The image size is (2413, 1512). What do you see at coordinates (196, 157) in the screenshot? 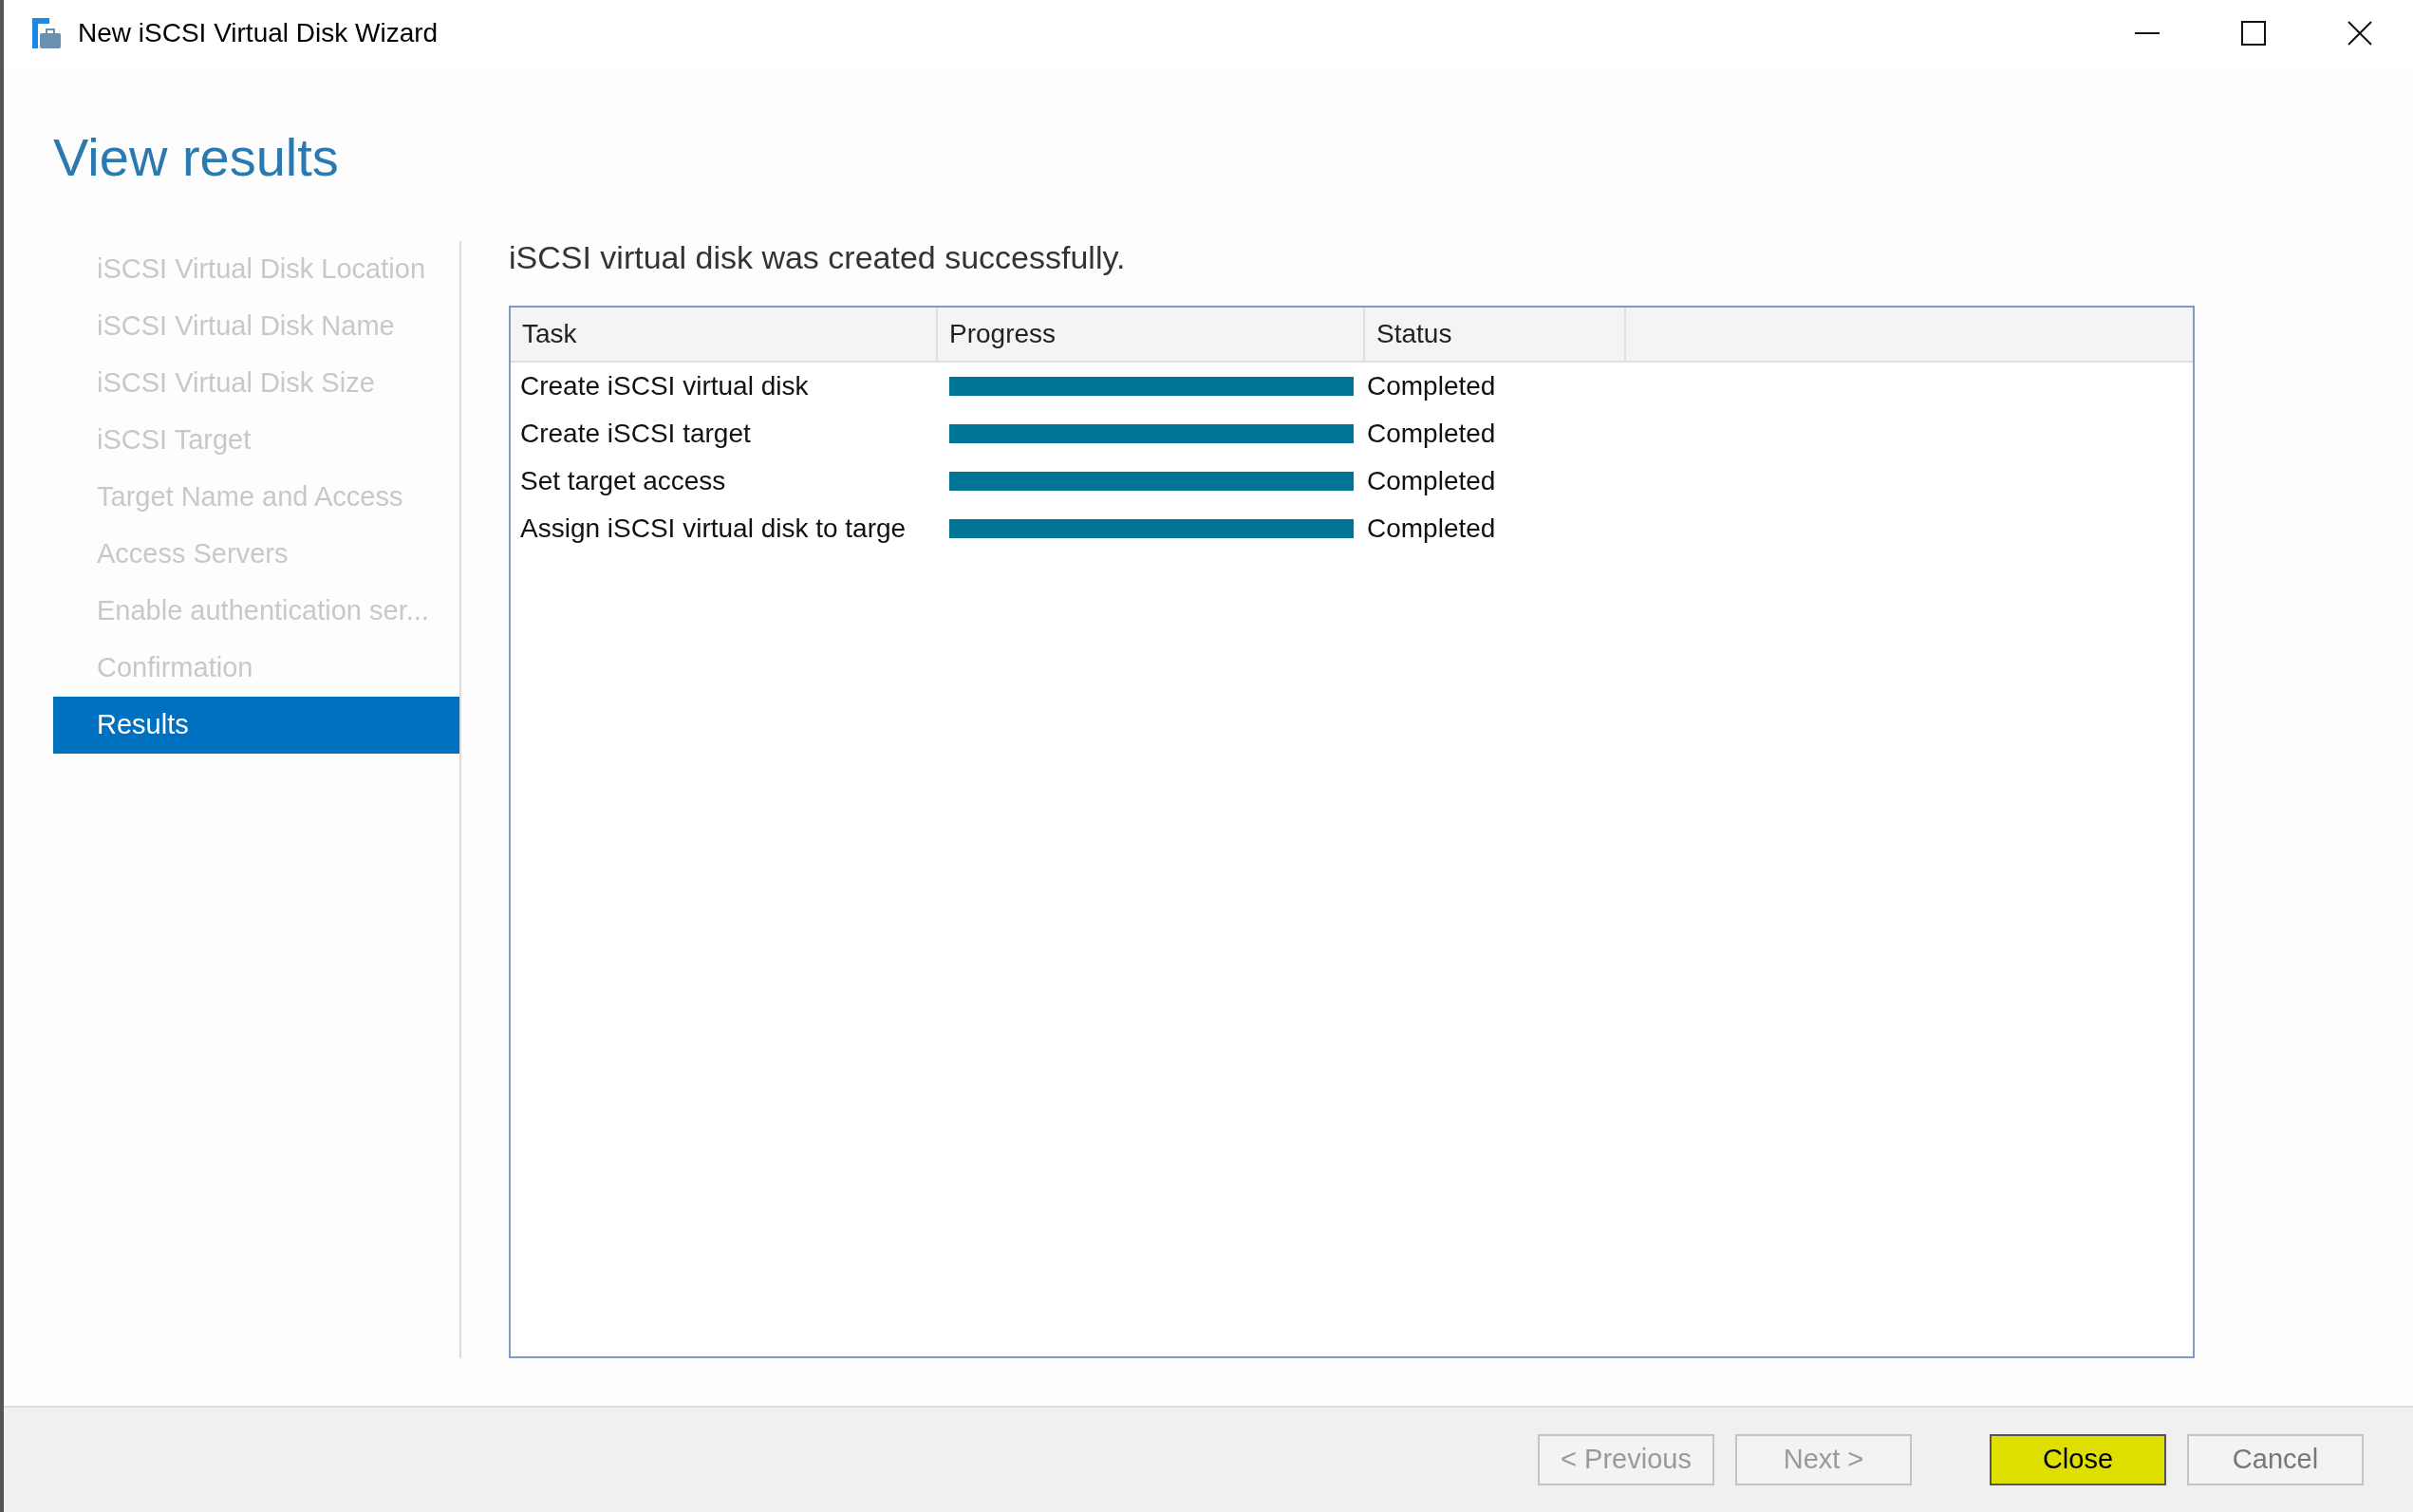
I see `page-title: View results` at bounding box center [196, 157].